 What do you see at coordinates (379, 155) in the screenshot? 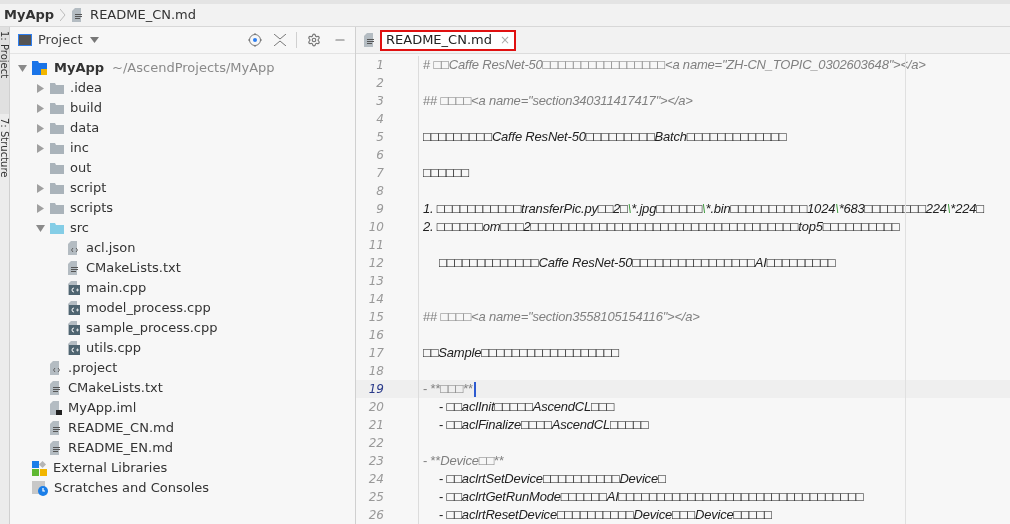
I see `line-number: 6` at bounding box center [379, 155].